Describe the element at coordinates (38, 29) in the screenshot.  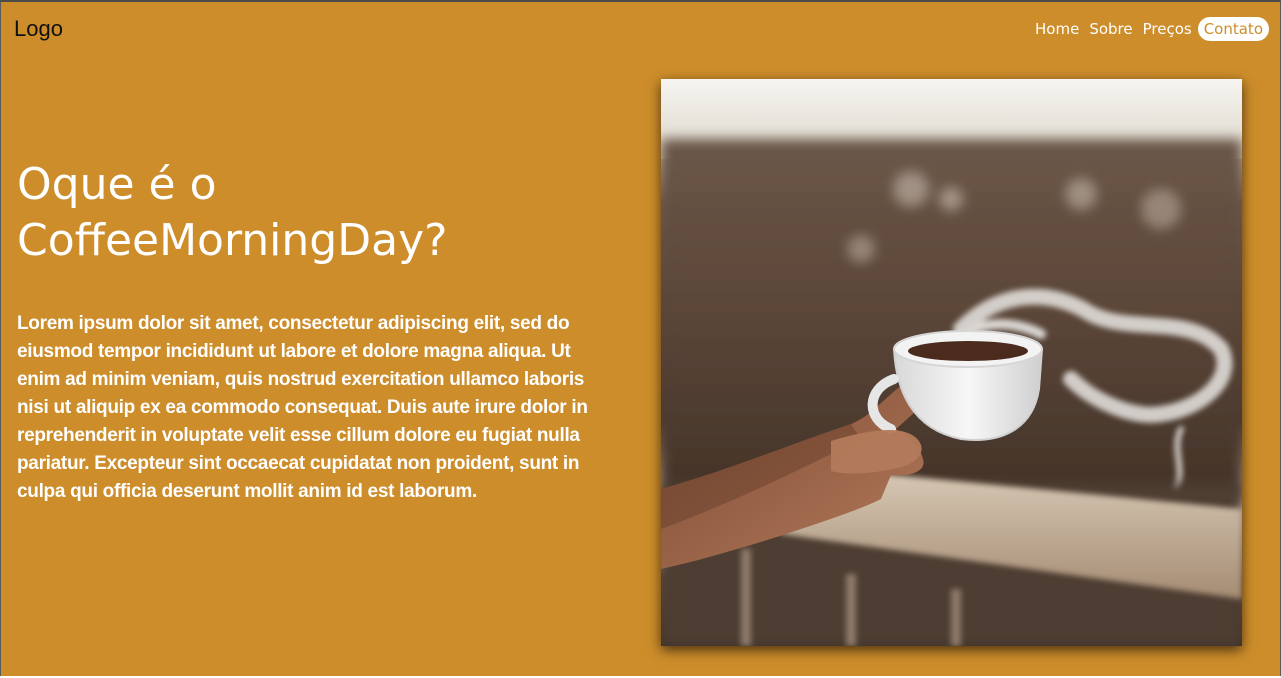
I see `logo: Logo` at that location.